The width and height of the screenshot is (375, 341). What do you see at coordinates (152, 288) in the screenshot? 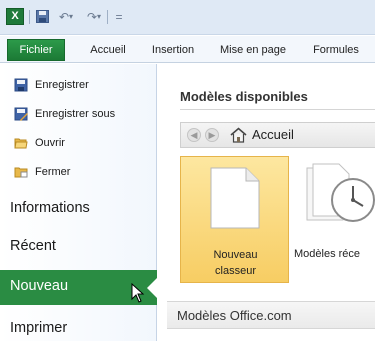
I see `selection-pointer` at bounding box center [152, 288].